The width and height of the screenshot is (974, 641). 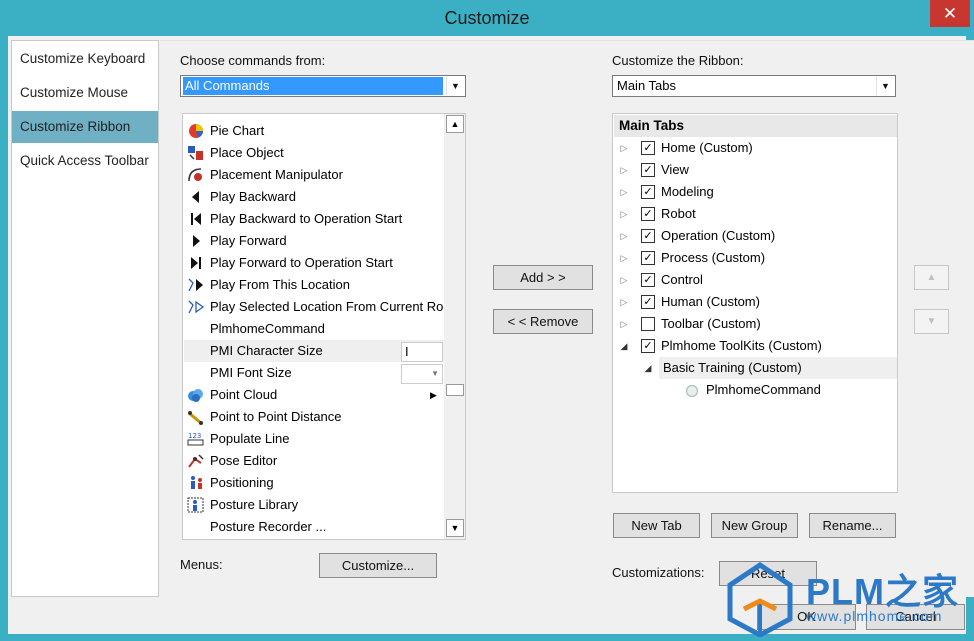 I want to click on tab-checkbox, so click(x=648, y=324).